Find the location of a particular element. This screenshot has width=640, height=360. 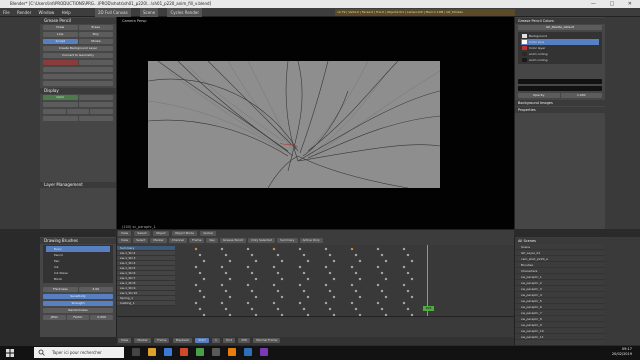

line-button: Line is located at coordinates (60, 34).